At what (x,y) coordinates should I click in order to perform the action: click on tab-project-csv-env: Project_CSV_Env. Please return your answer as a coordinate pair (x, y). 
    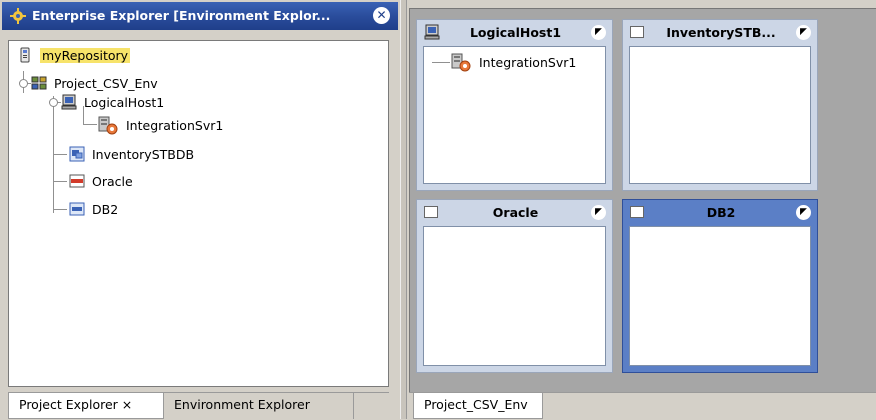
    Looking at the image, I should click on (478, 406).